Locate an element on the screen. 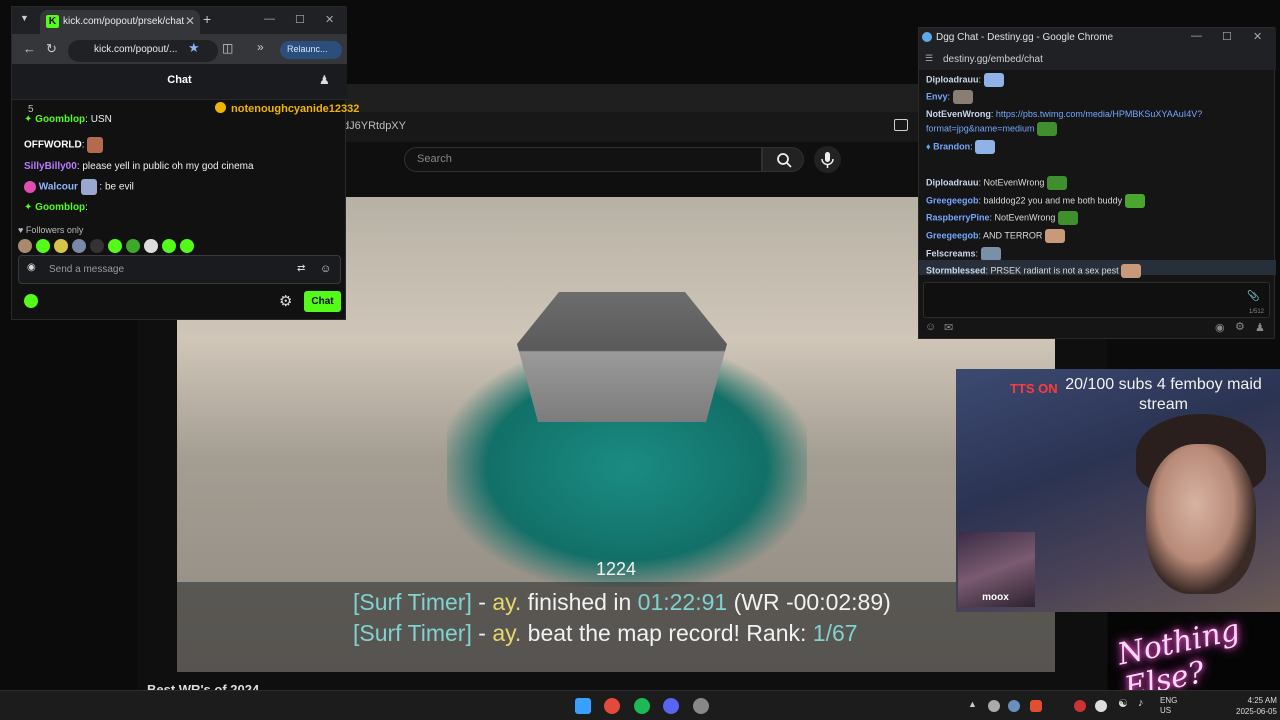 This screenshot has width=1280, height=720. taskbar: ▲ ☯ ♪ ENG US 4:25 AM 2025-06-05 is located at coordinates (640, 705).